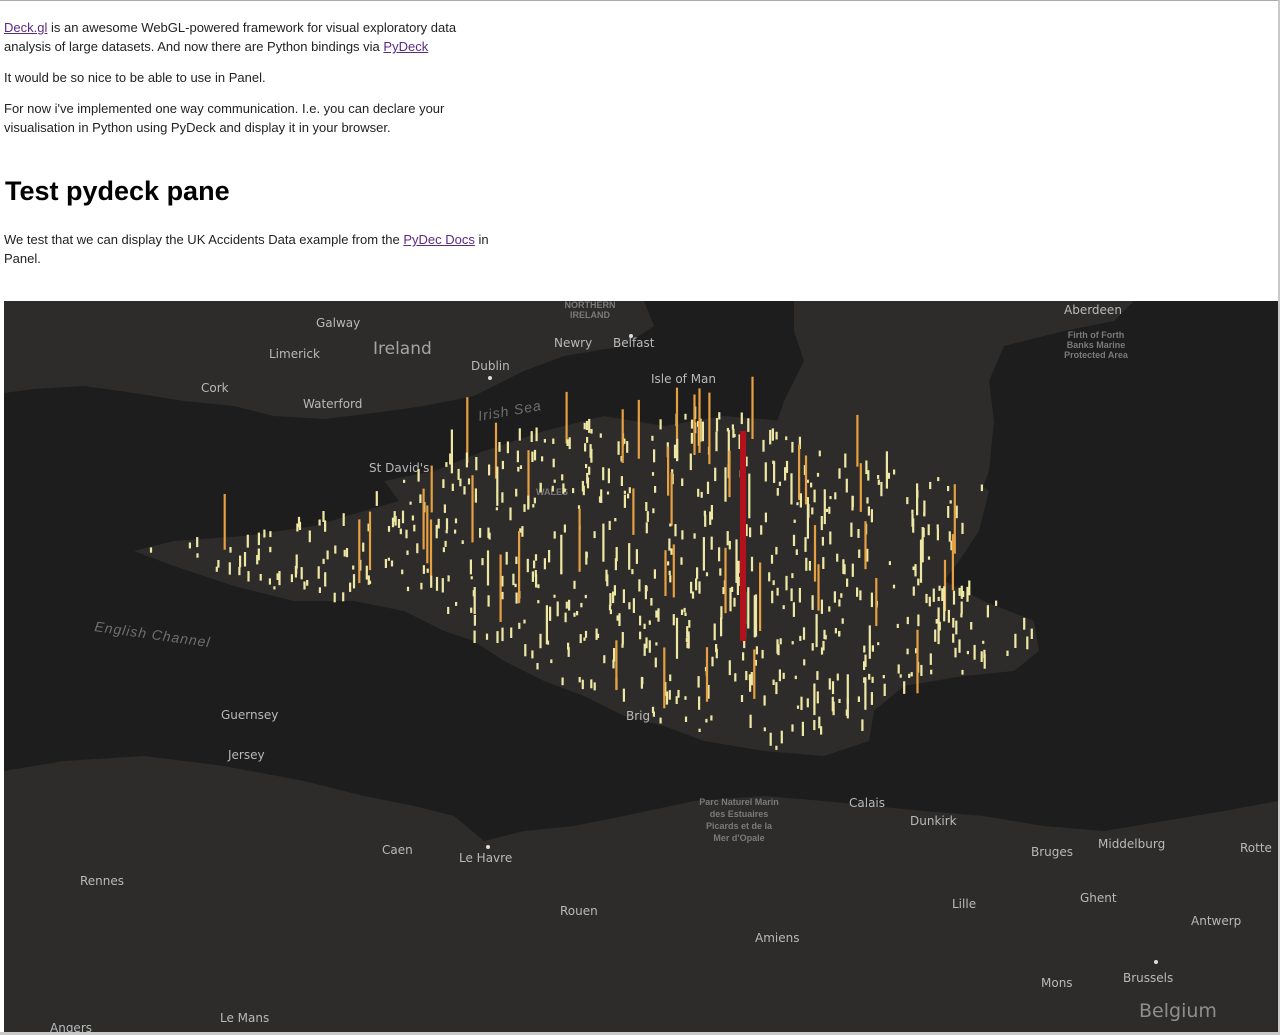 The width and height of the screenshot is (1280, 1035). Describe the element at coordinates (1098, 898) in the screenshot. I see `label-ghent: Ghent` at that location.